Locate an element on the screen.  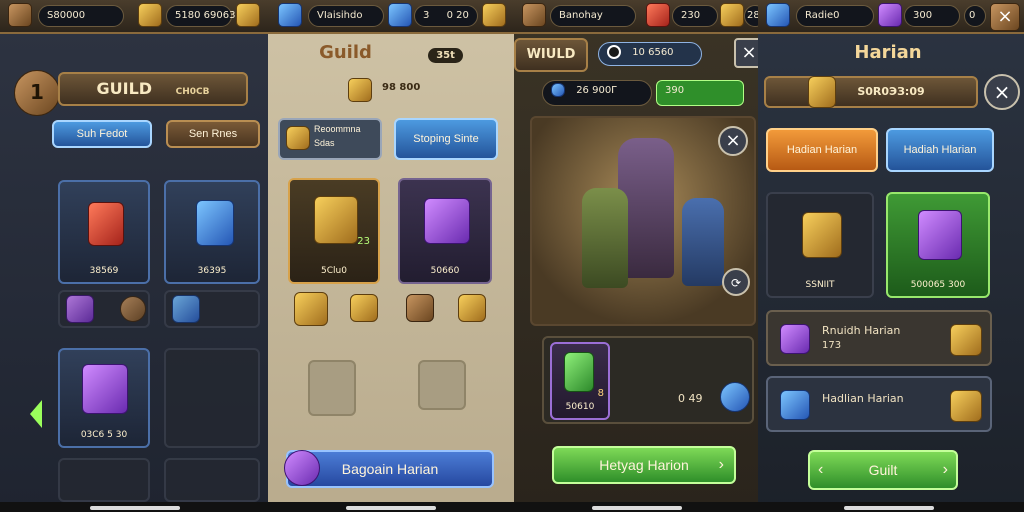
purple-gem-icon is located at coordinates (80, 309).